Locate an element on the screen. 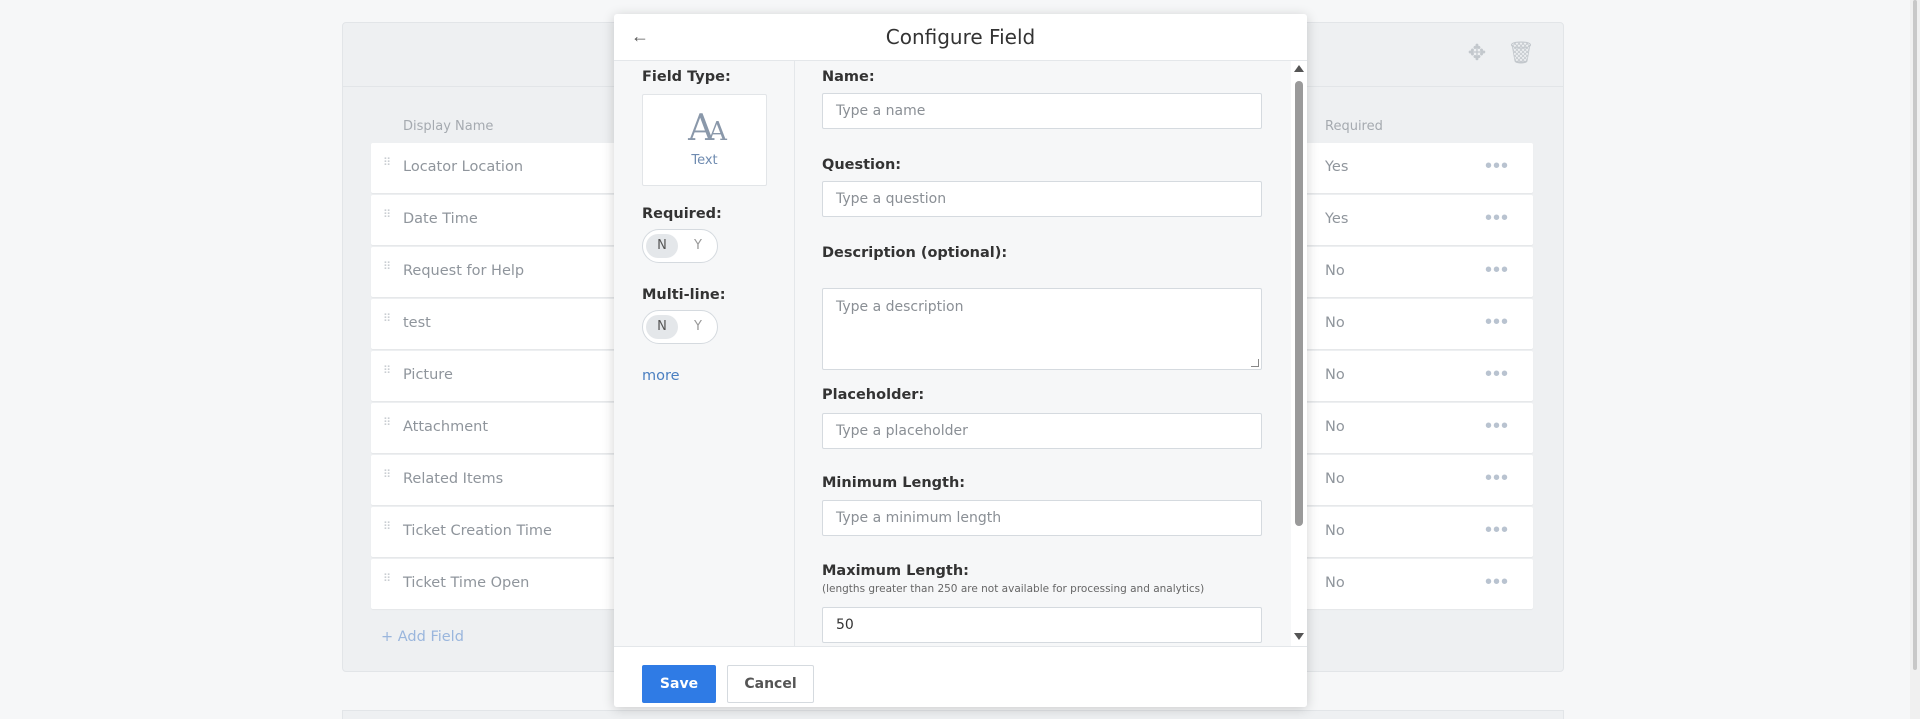  max-length-input: 50 is located at coordinates (1042, 625).